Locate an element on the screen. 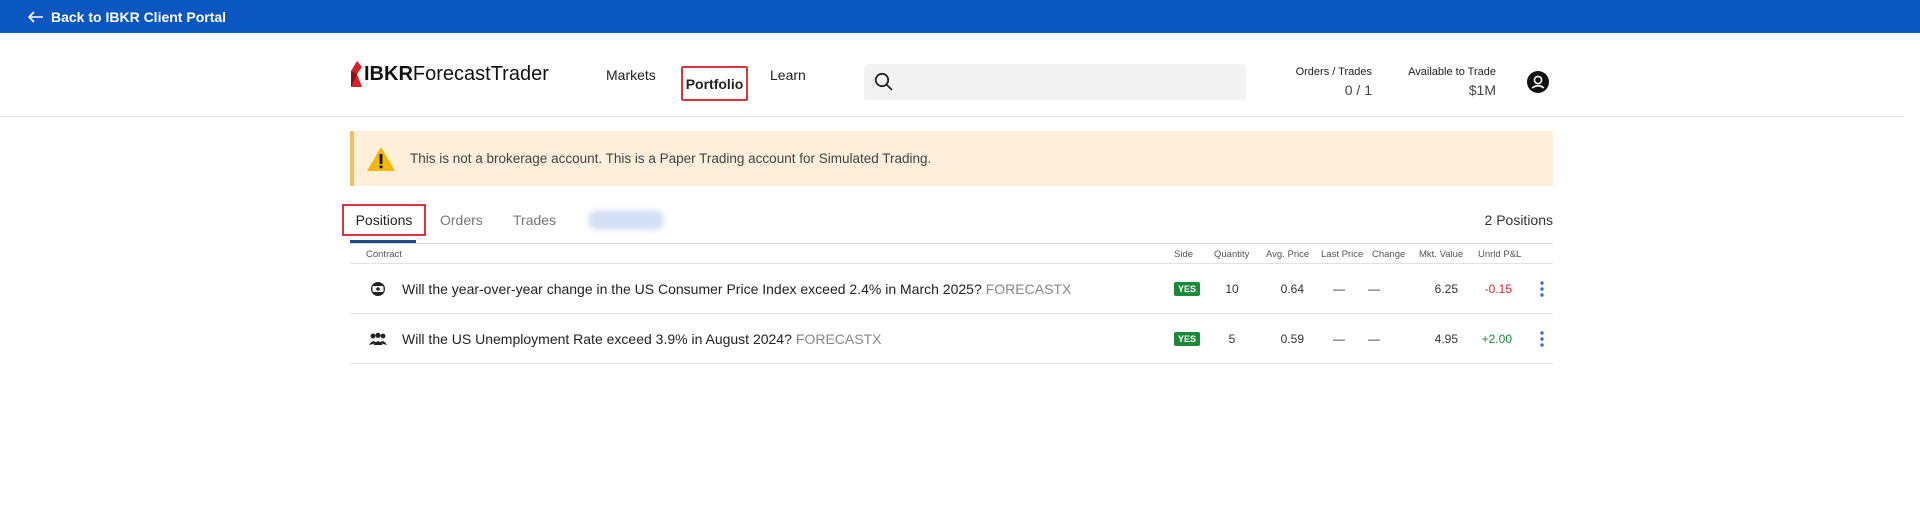 The width and height of the screenshot is (1920, 510). quantity-cell: 10 is located at coordinates (1232, 289).